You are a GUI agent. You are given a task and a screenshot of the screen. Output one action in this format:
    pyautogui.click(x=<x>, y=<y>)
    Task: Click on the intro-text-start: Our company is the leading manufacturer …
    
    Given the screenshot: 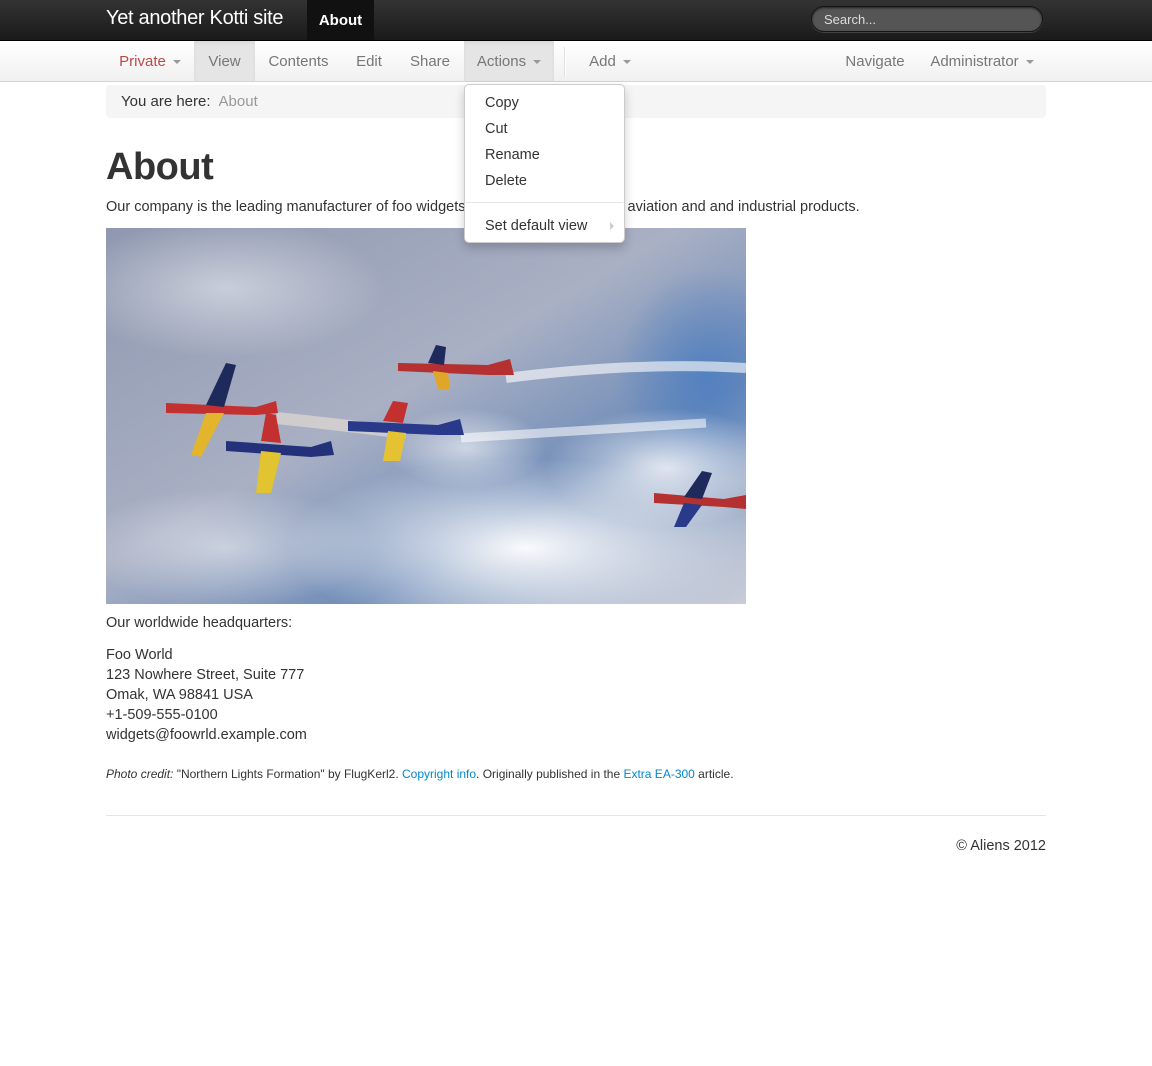 What is the action you would take?
    pyautogui.click(x=286, y=207)
    